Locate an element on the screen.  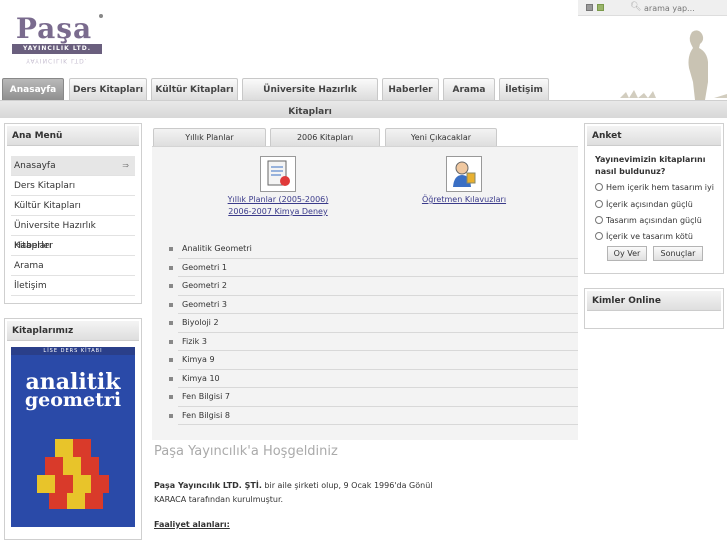
grey-square-icon is located at coordinates (589, 7).